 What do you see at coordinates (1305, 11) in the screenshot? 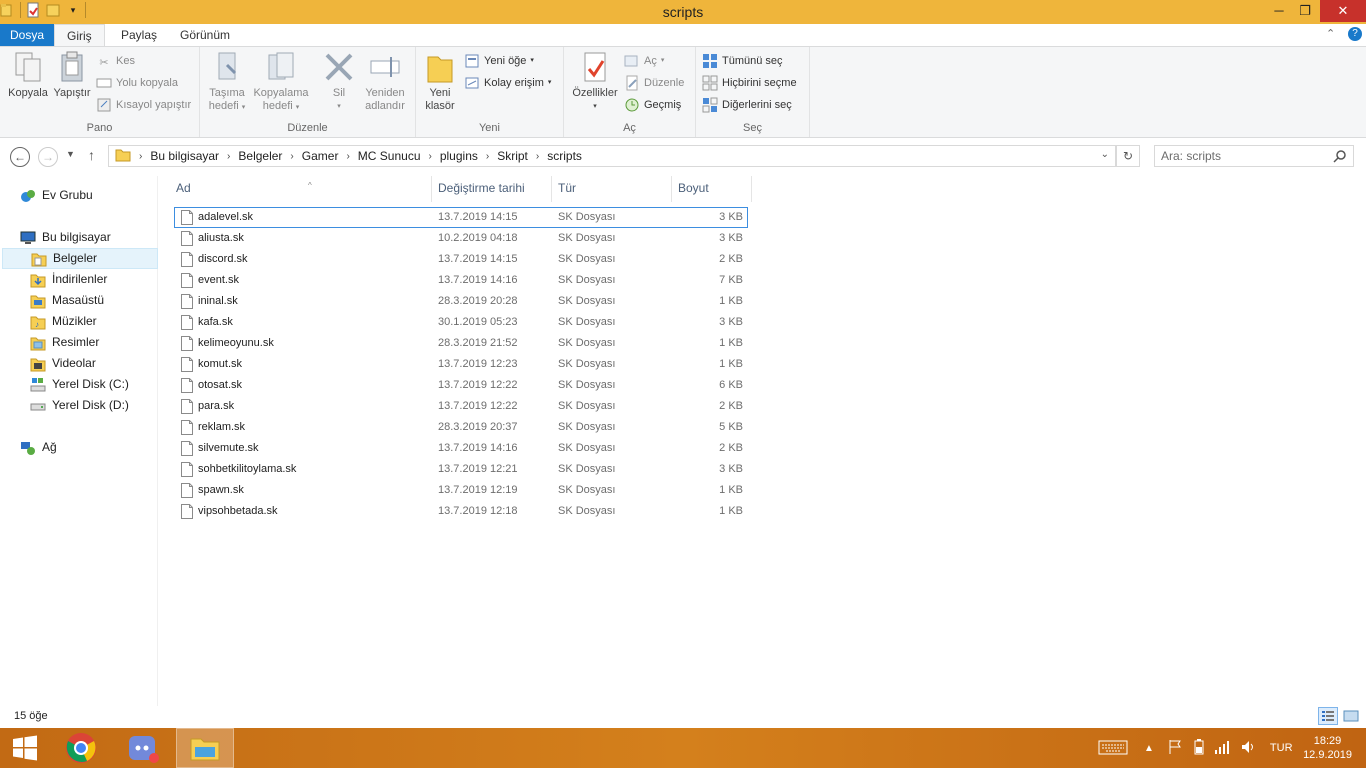
I see `maximize-button: ❐` at bounding box center [1305, 11].